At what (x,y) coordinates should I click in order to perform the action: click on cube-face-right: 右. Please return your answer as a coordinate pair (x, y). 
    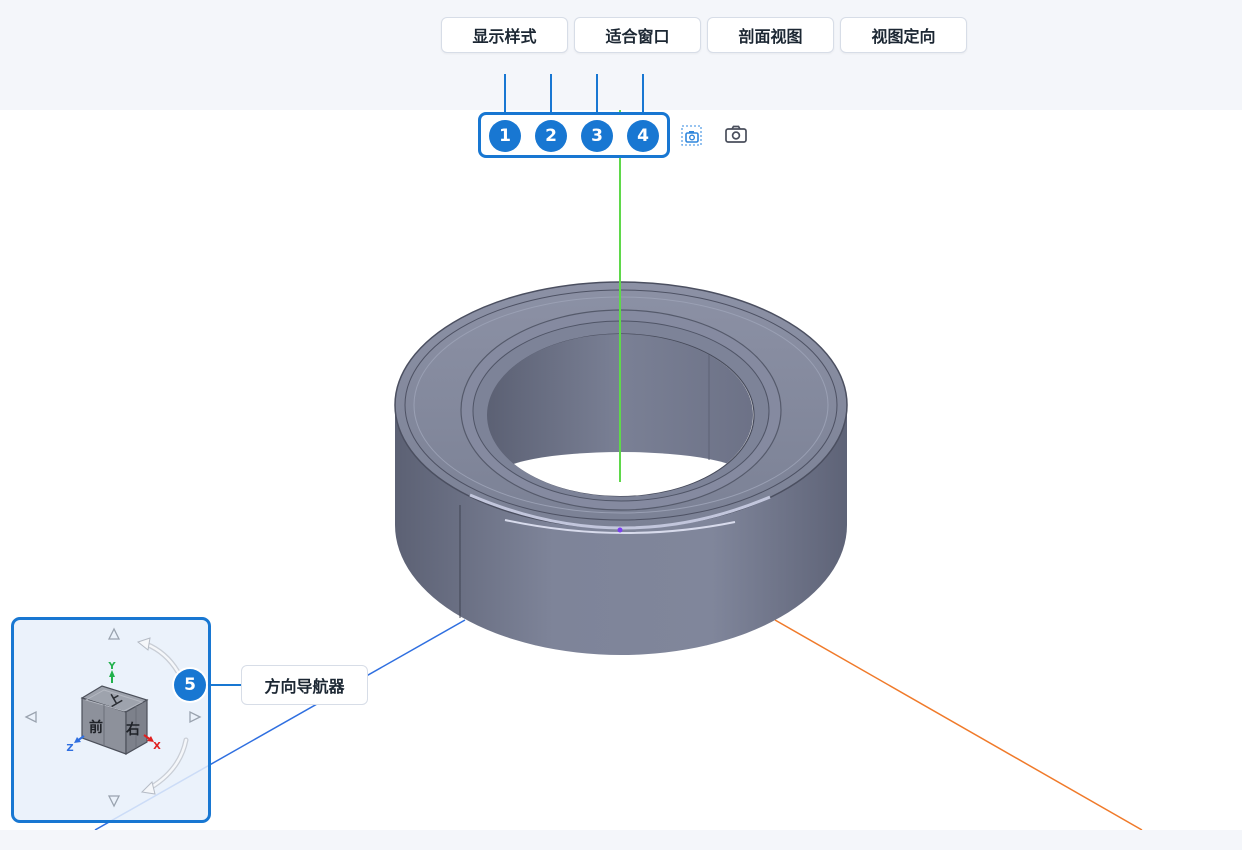
    Looking at the image, I should click on (132, 729).